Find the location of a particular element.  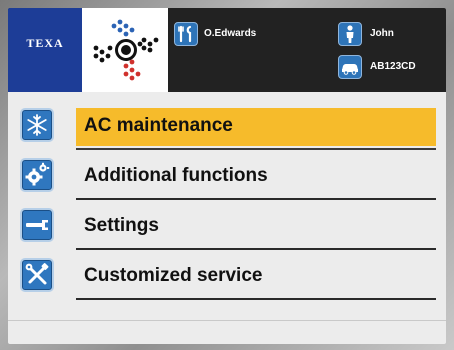

app-logo is located at coordinates (125, 50).